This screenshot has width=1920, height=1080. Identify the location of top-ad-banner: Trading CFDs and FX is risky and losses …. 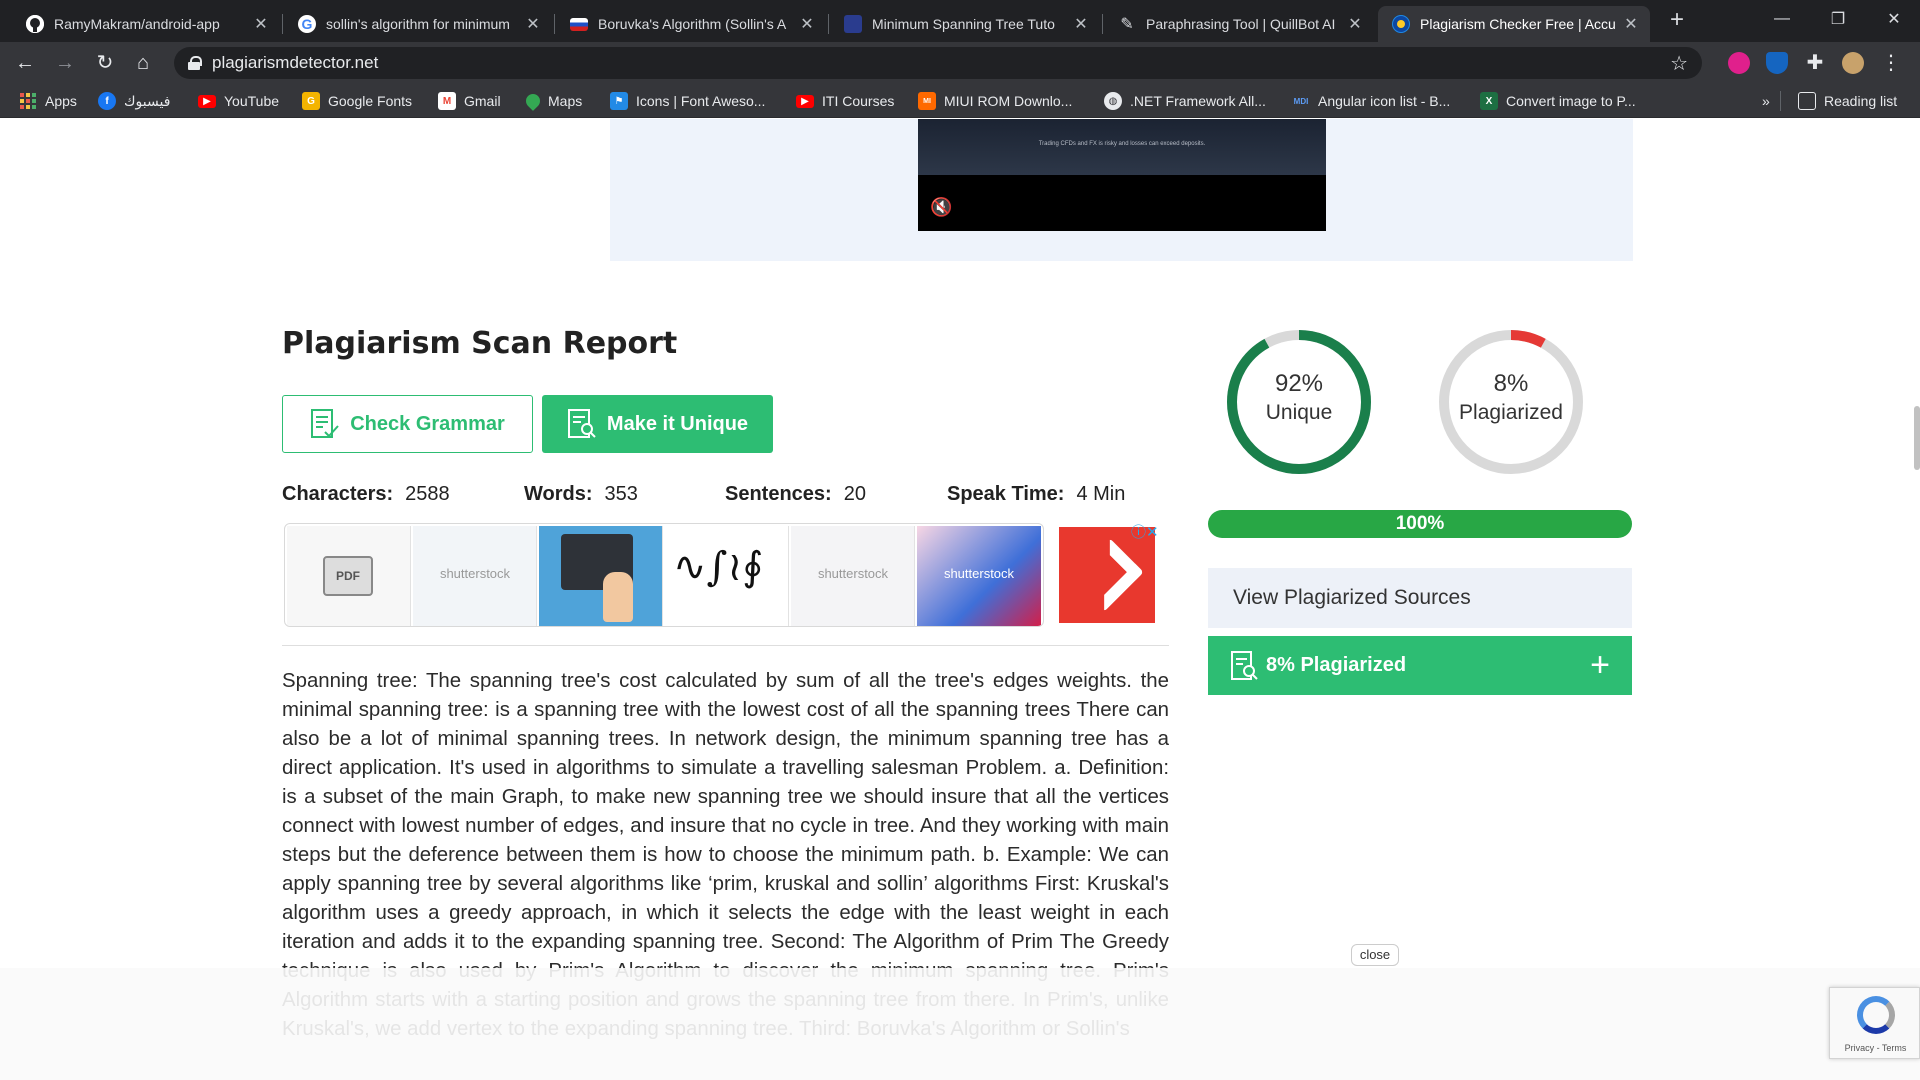
(1121, 190).